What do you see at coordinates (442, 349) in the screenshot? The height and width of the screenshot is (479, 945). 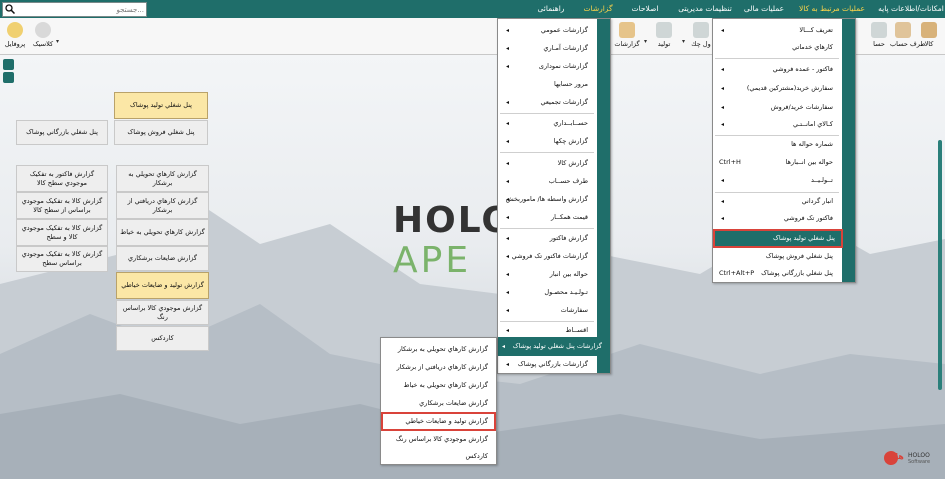 I see `menu-item-label: گزارش کارهاي تحويلي به برشکار` at bounding box center [442, 349].